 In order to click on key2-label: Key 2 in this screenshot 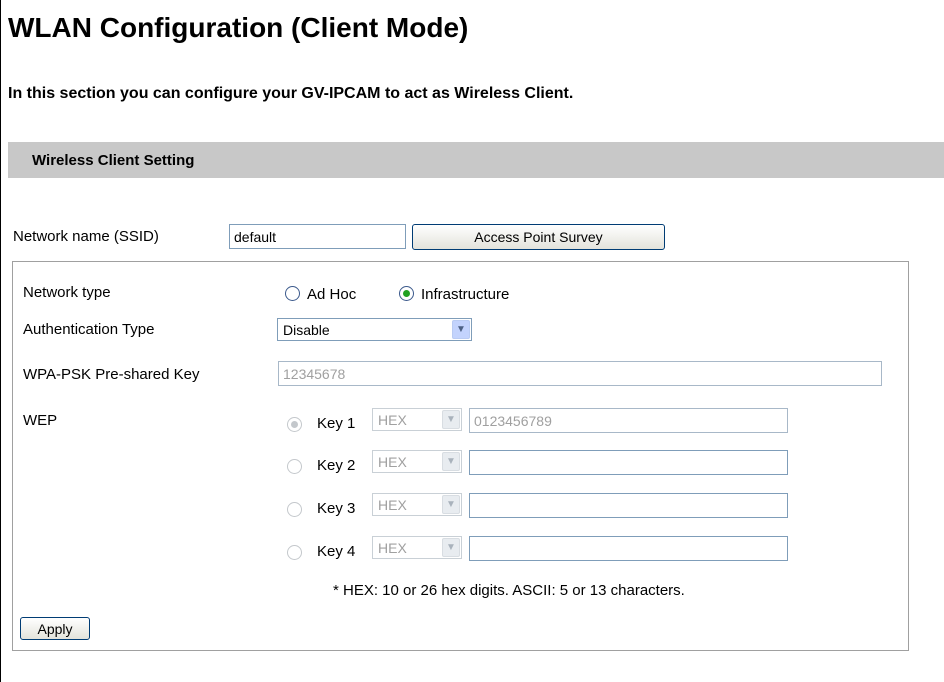, I will do `click(336, 465)`.